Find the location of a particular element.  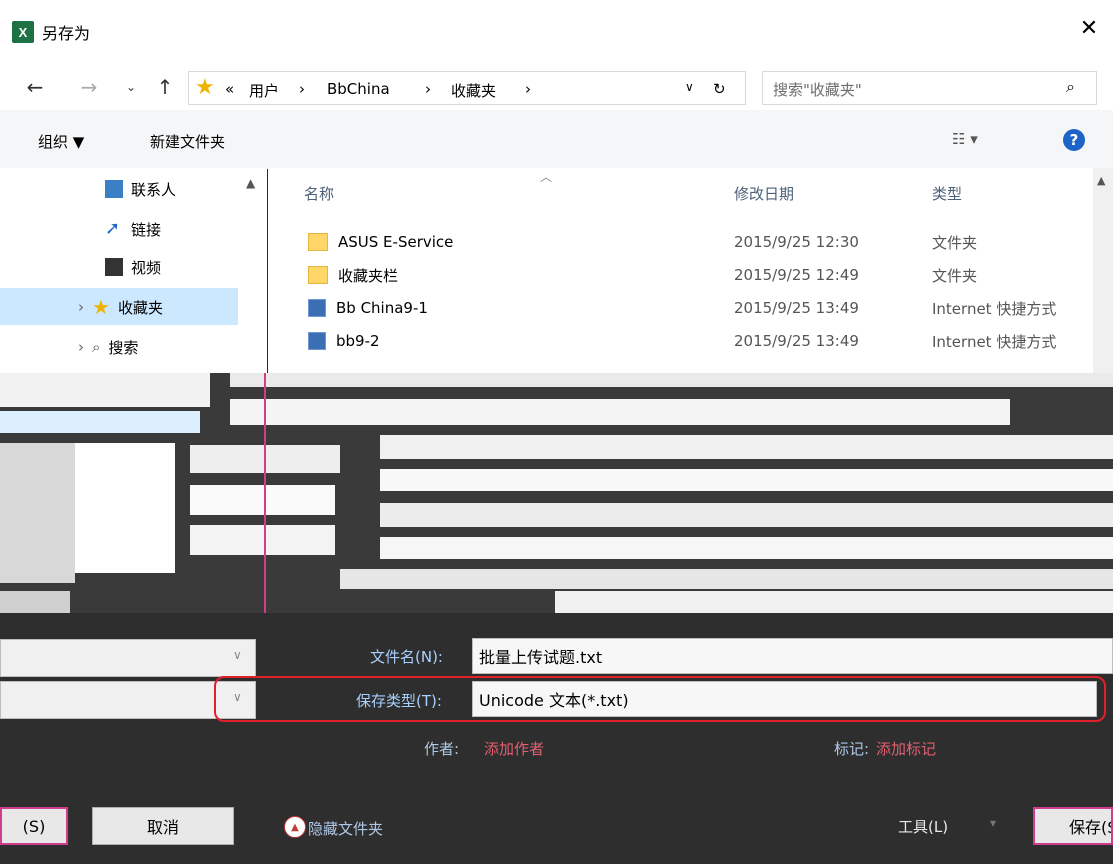

nav-item-videos: 视频 is located at coordinates (133, 267).